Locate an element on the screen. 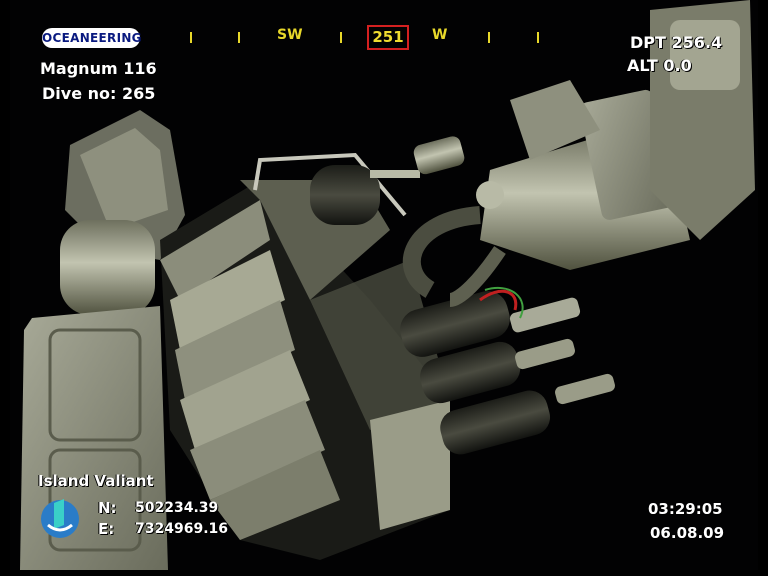  dive-number: Dive no: 265 is located at coordinates (99, 93).